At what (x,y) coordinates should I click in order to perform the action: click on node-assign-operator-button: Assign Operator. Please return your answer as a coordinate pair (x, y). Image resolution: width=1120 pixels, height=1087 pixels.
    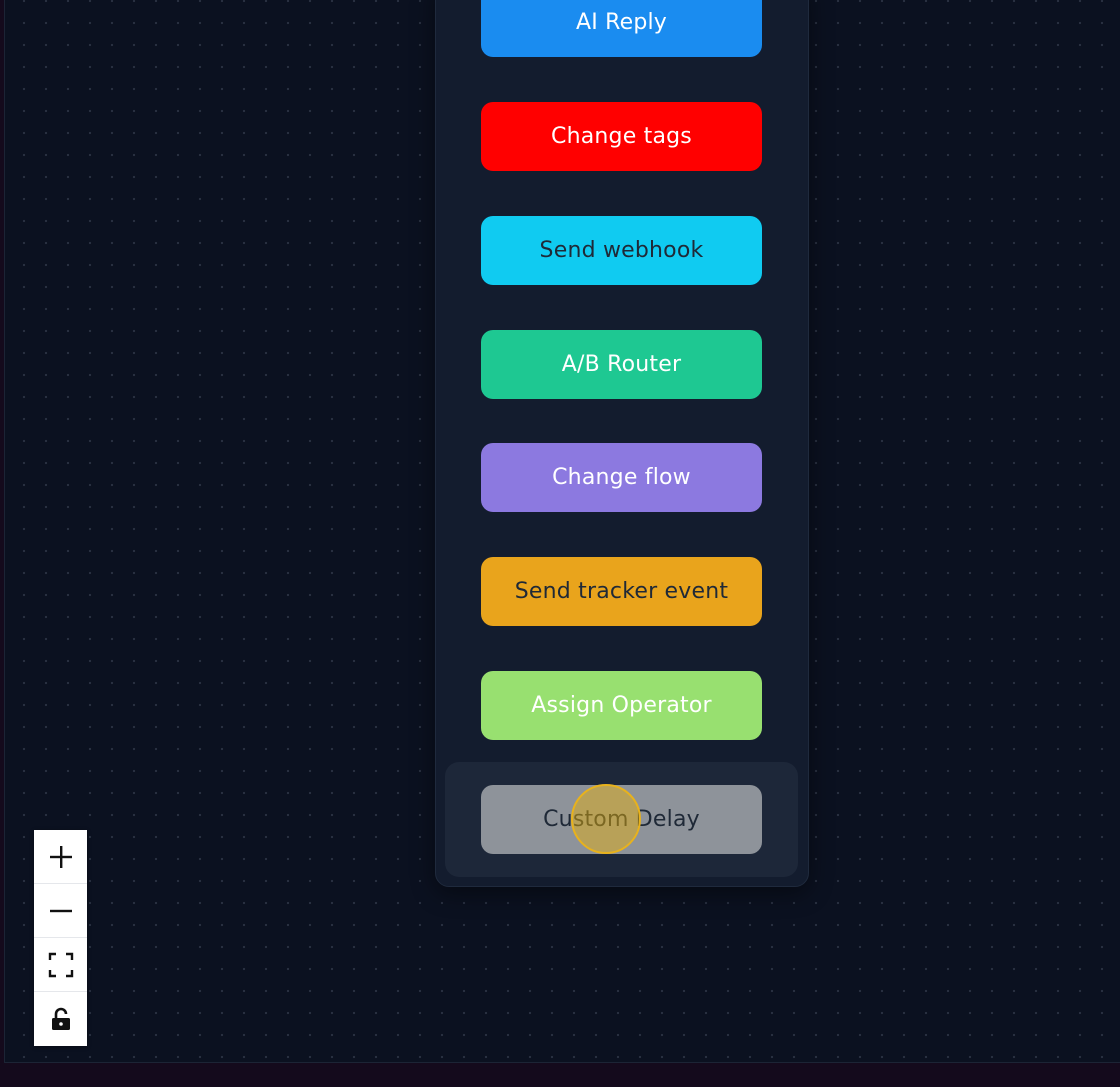
    Looking at the image, I should click on (621, 705).